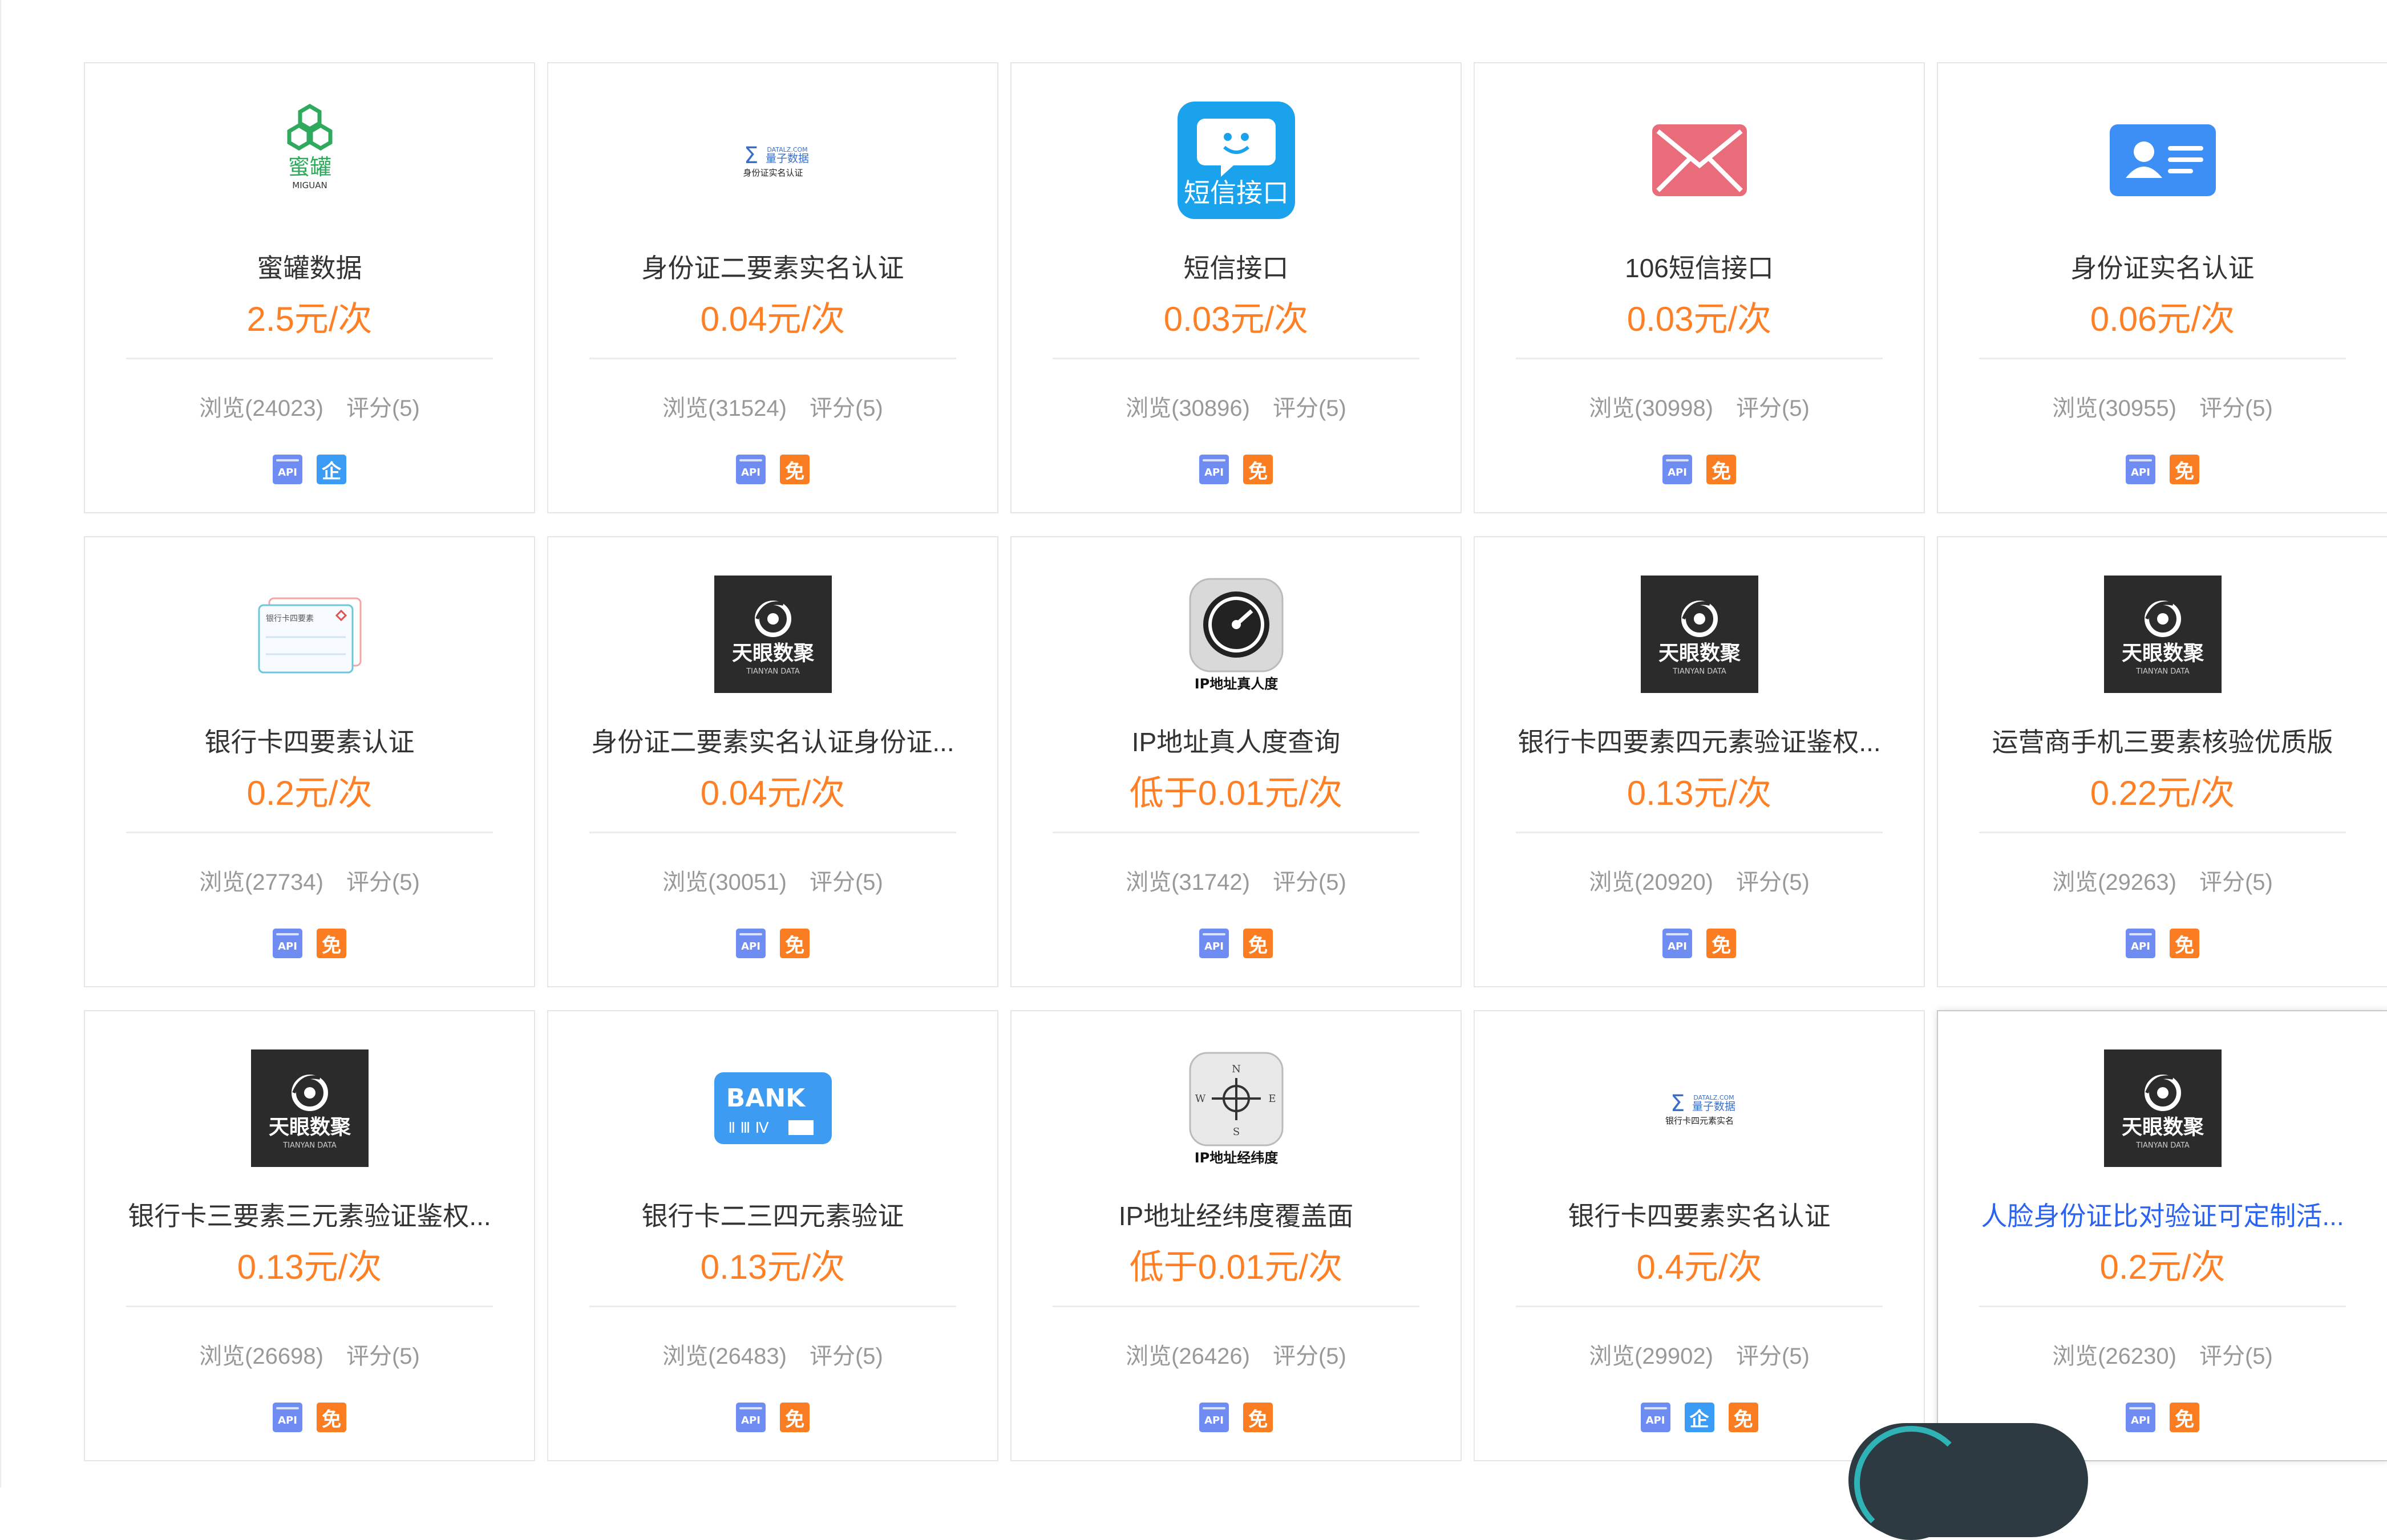 This screenshot has height=1540, width=2387. Describe the element at coordinates (2163, 161) in the screenshot. I see `id-card-icon` at that location.